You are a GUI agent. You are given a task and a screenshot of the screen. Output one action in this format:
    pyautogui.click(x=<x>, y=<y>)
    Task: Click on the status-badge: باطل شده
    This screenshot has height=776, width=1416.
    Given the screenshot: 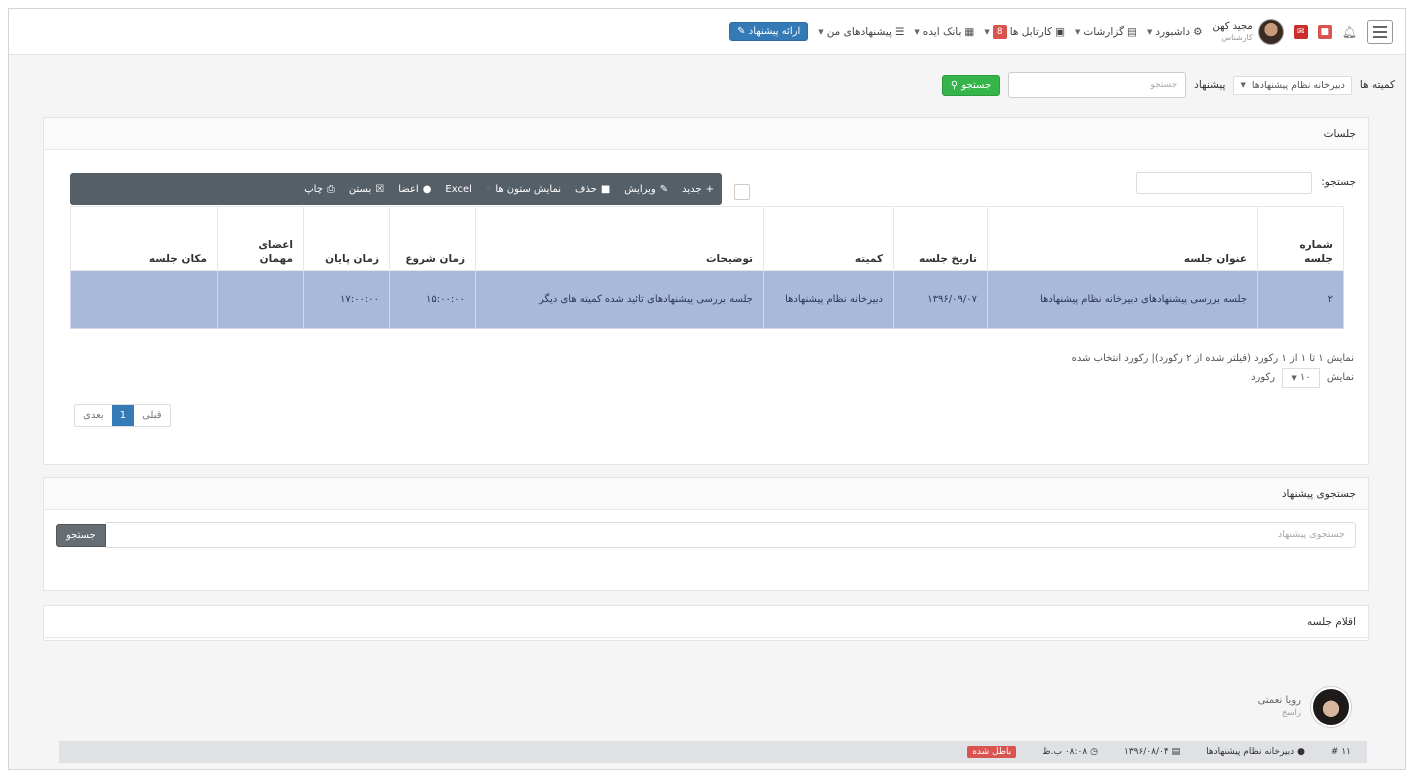 What is the action you would take?
    pyautogui.click(x=992, y=752)
    